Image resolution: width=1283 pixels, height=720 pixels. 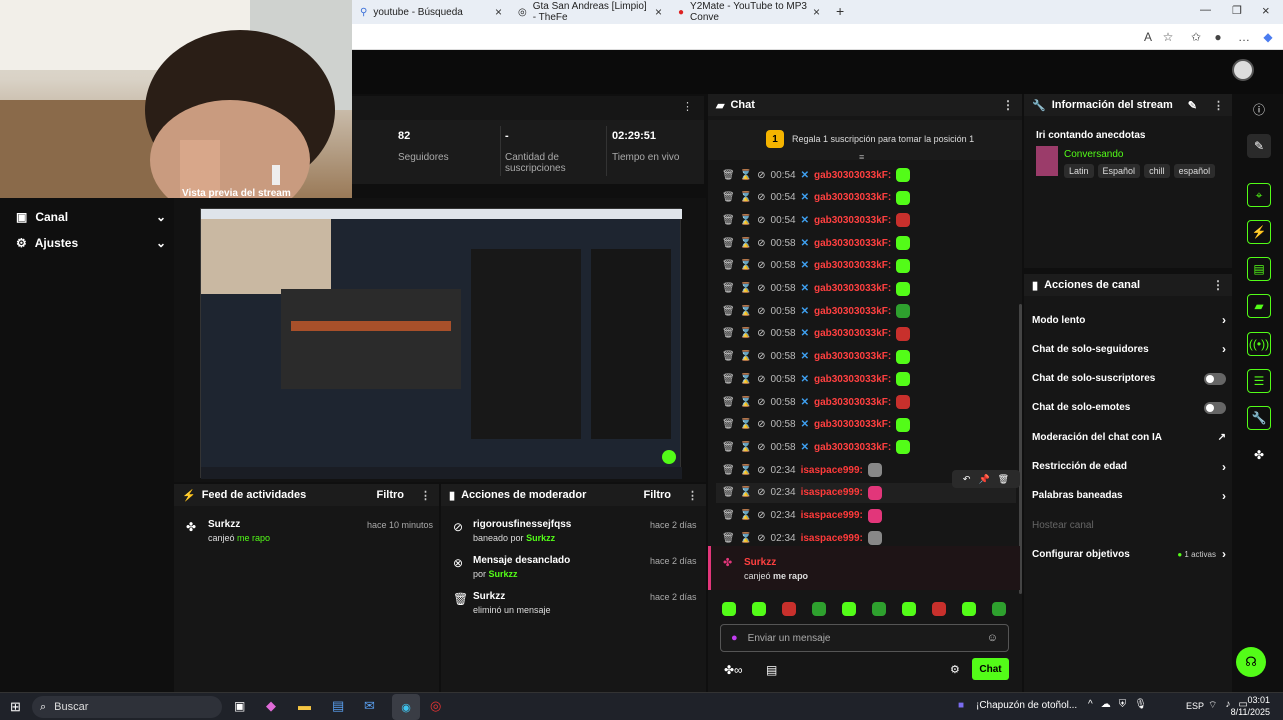 I want to click on maximize-icon: ❐, so click(x=1237, y=10).